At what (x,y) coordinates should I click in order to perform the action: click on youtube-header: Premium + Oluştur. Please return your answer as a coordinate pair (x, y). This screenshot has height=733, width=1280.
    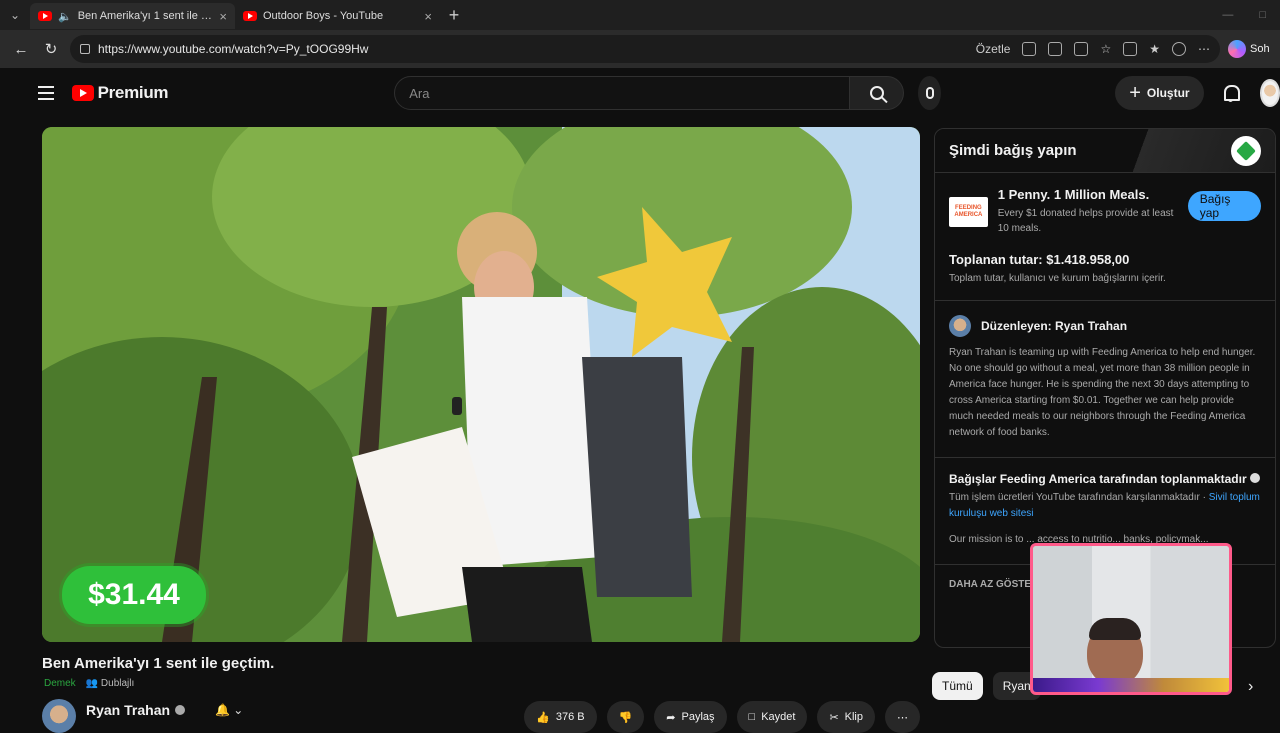
    Looking at the image, I should click on (647, 93).